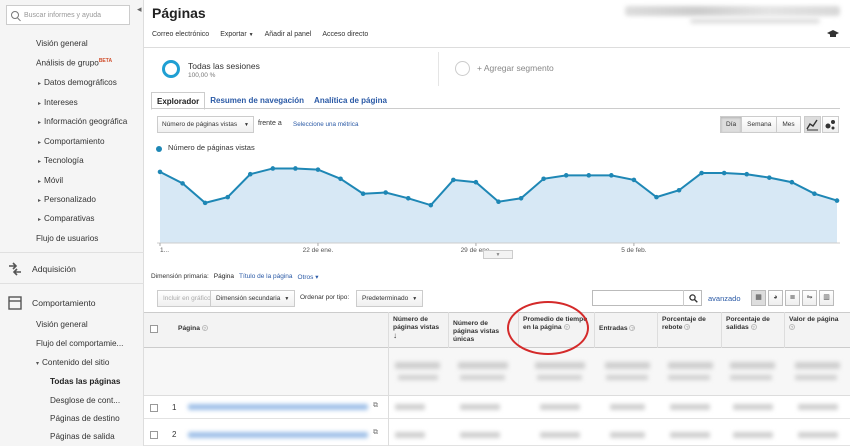  I want to click on sidebar-section-behavior: Comportamiento, so click(52, 303).